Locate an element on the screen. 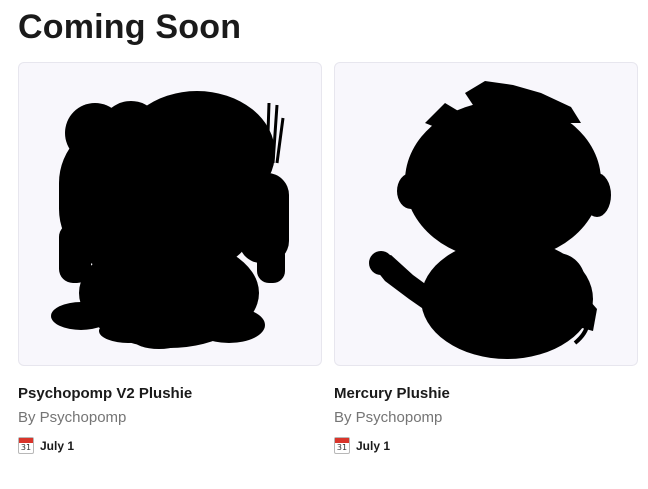 The height and width of the screenshot is (489, 648). section-title: Coming Soon is located at coordinates (130, 27).